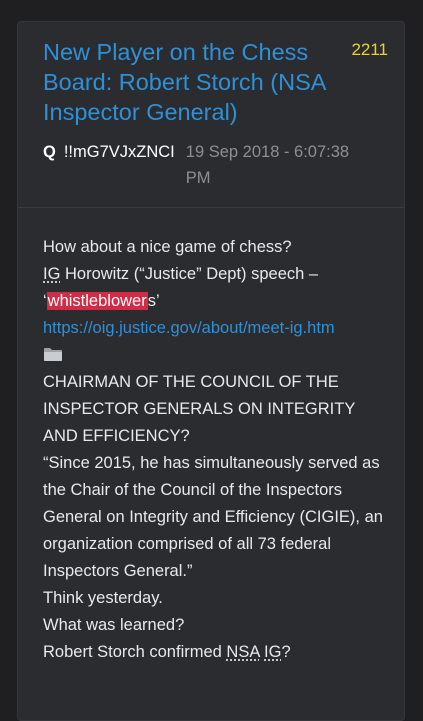 The width and height of the screenshot is (423, 721). Describe the element at coordinates (135, 652) in the screenshot. I see `body-text: Robert Storch confirmed` at that location.